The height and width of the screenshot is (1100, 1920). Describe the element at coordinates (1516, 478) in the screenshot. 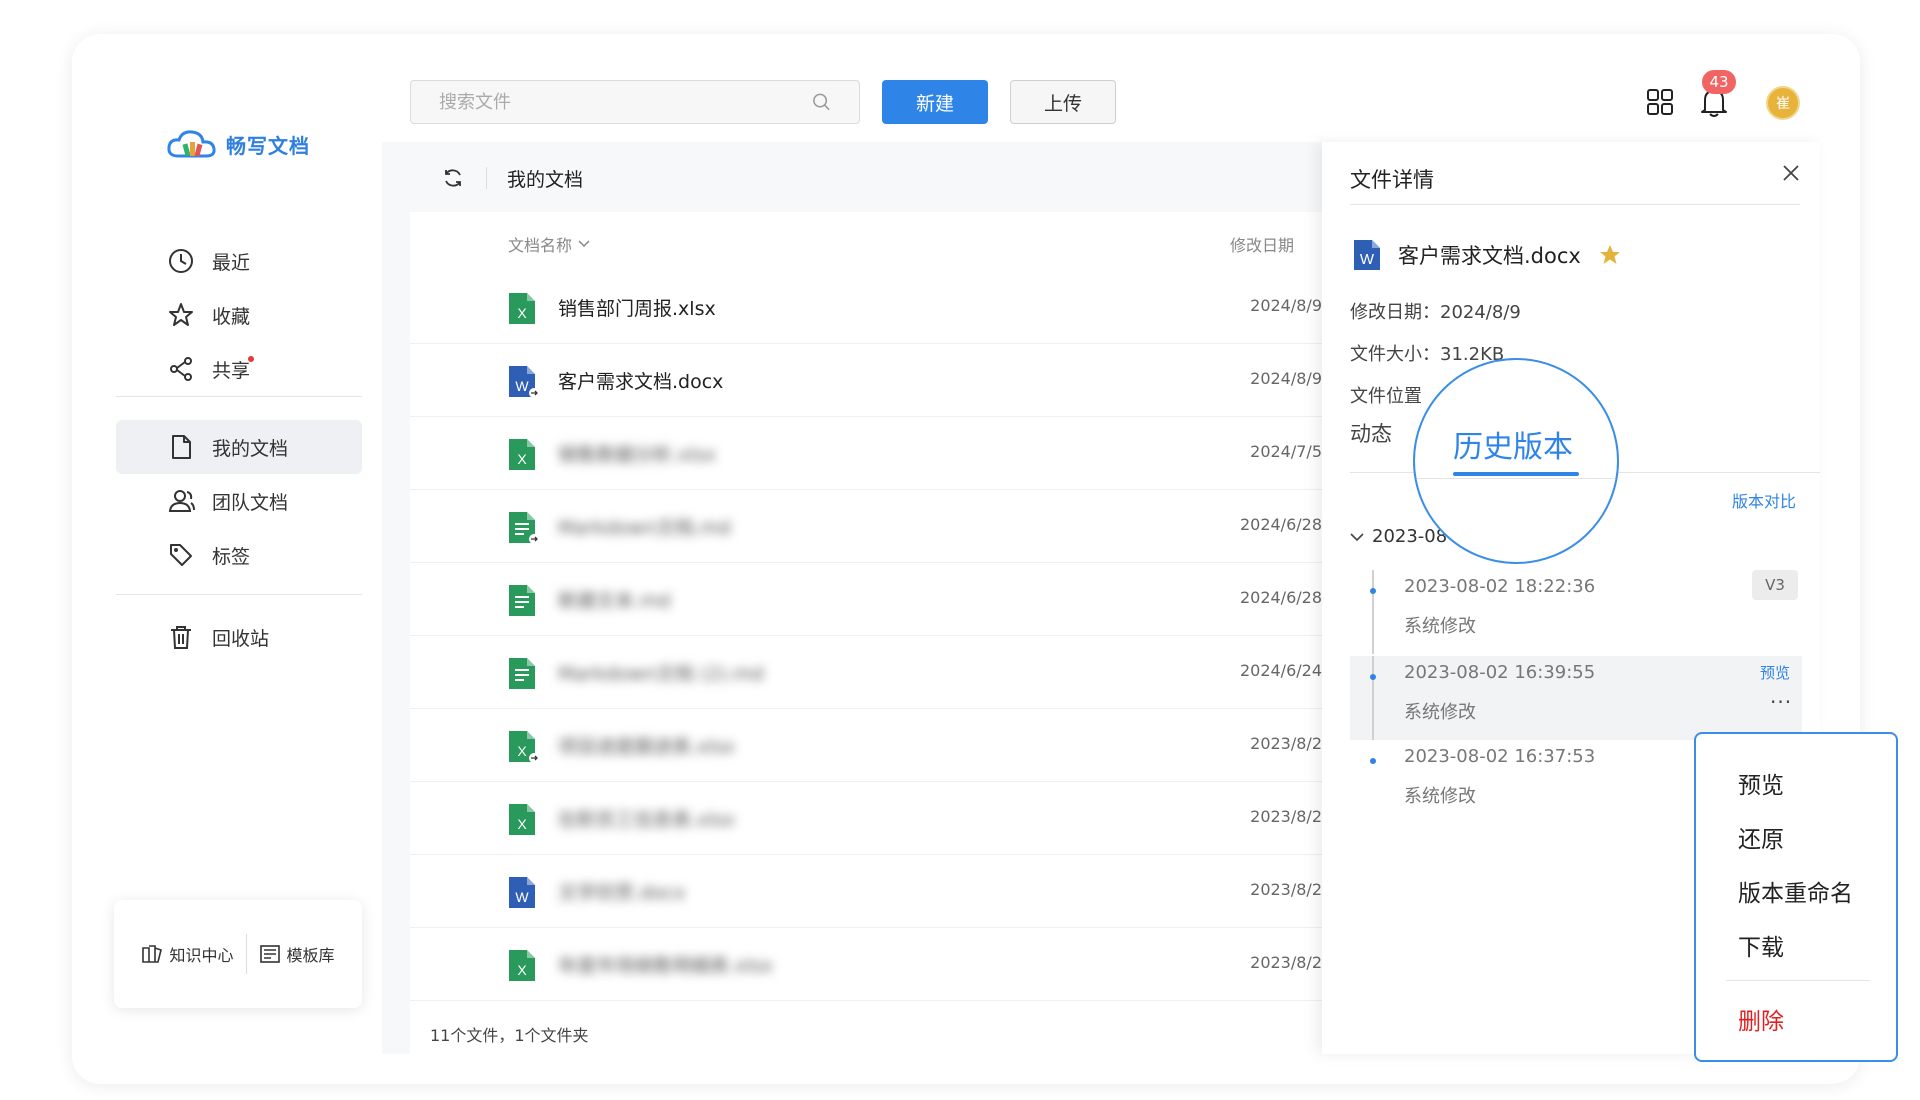

I see `tabs-divider` at that location.